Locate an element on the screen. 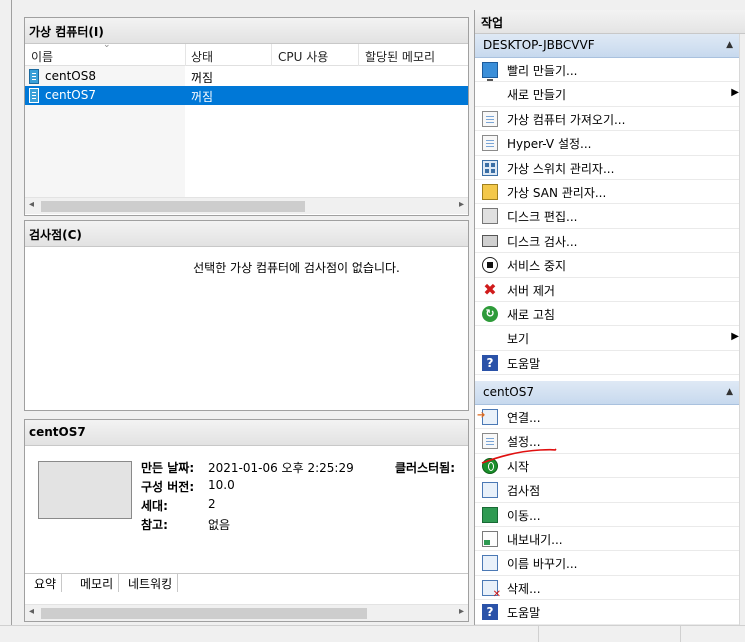  action-view: 보기 ▶ is located at coordinates (610, 338).